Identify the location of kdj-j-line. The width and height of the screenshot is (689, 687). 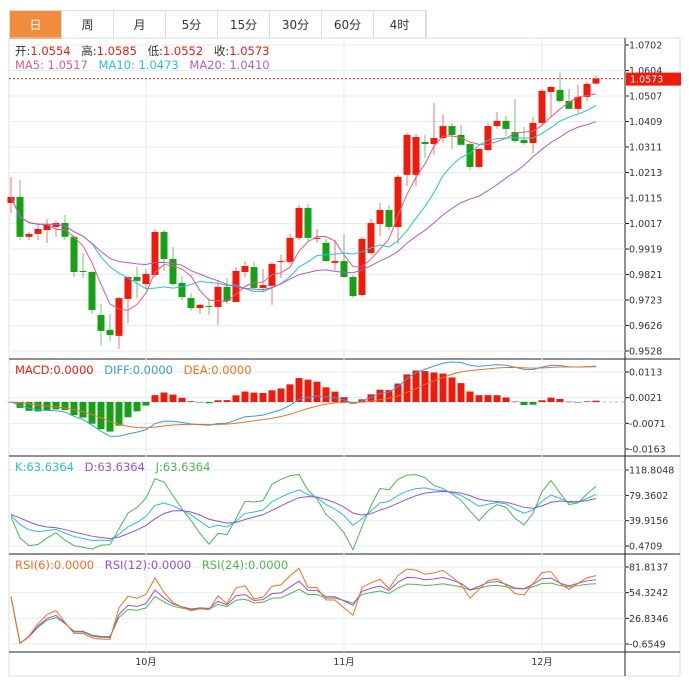
(303, 512).